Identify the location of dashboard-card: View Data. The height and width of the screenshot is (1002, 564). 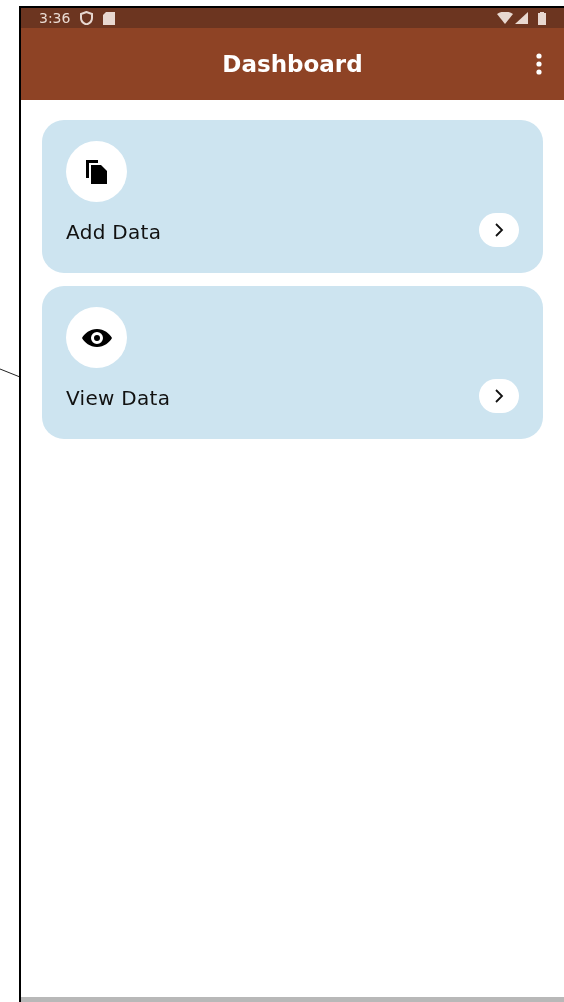
(292, 362).